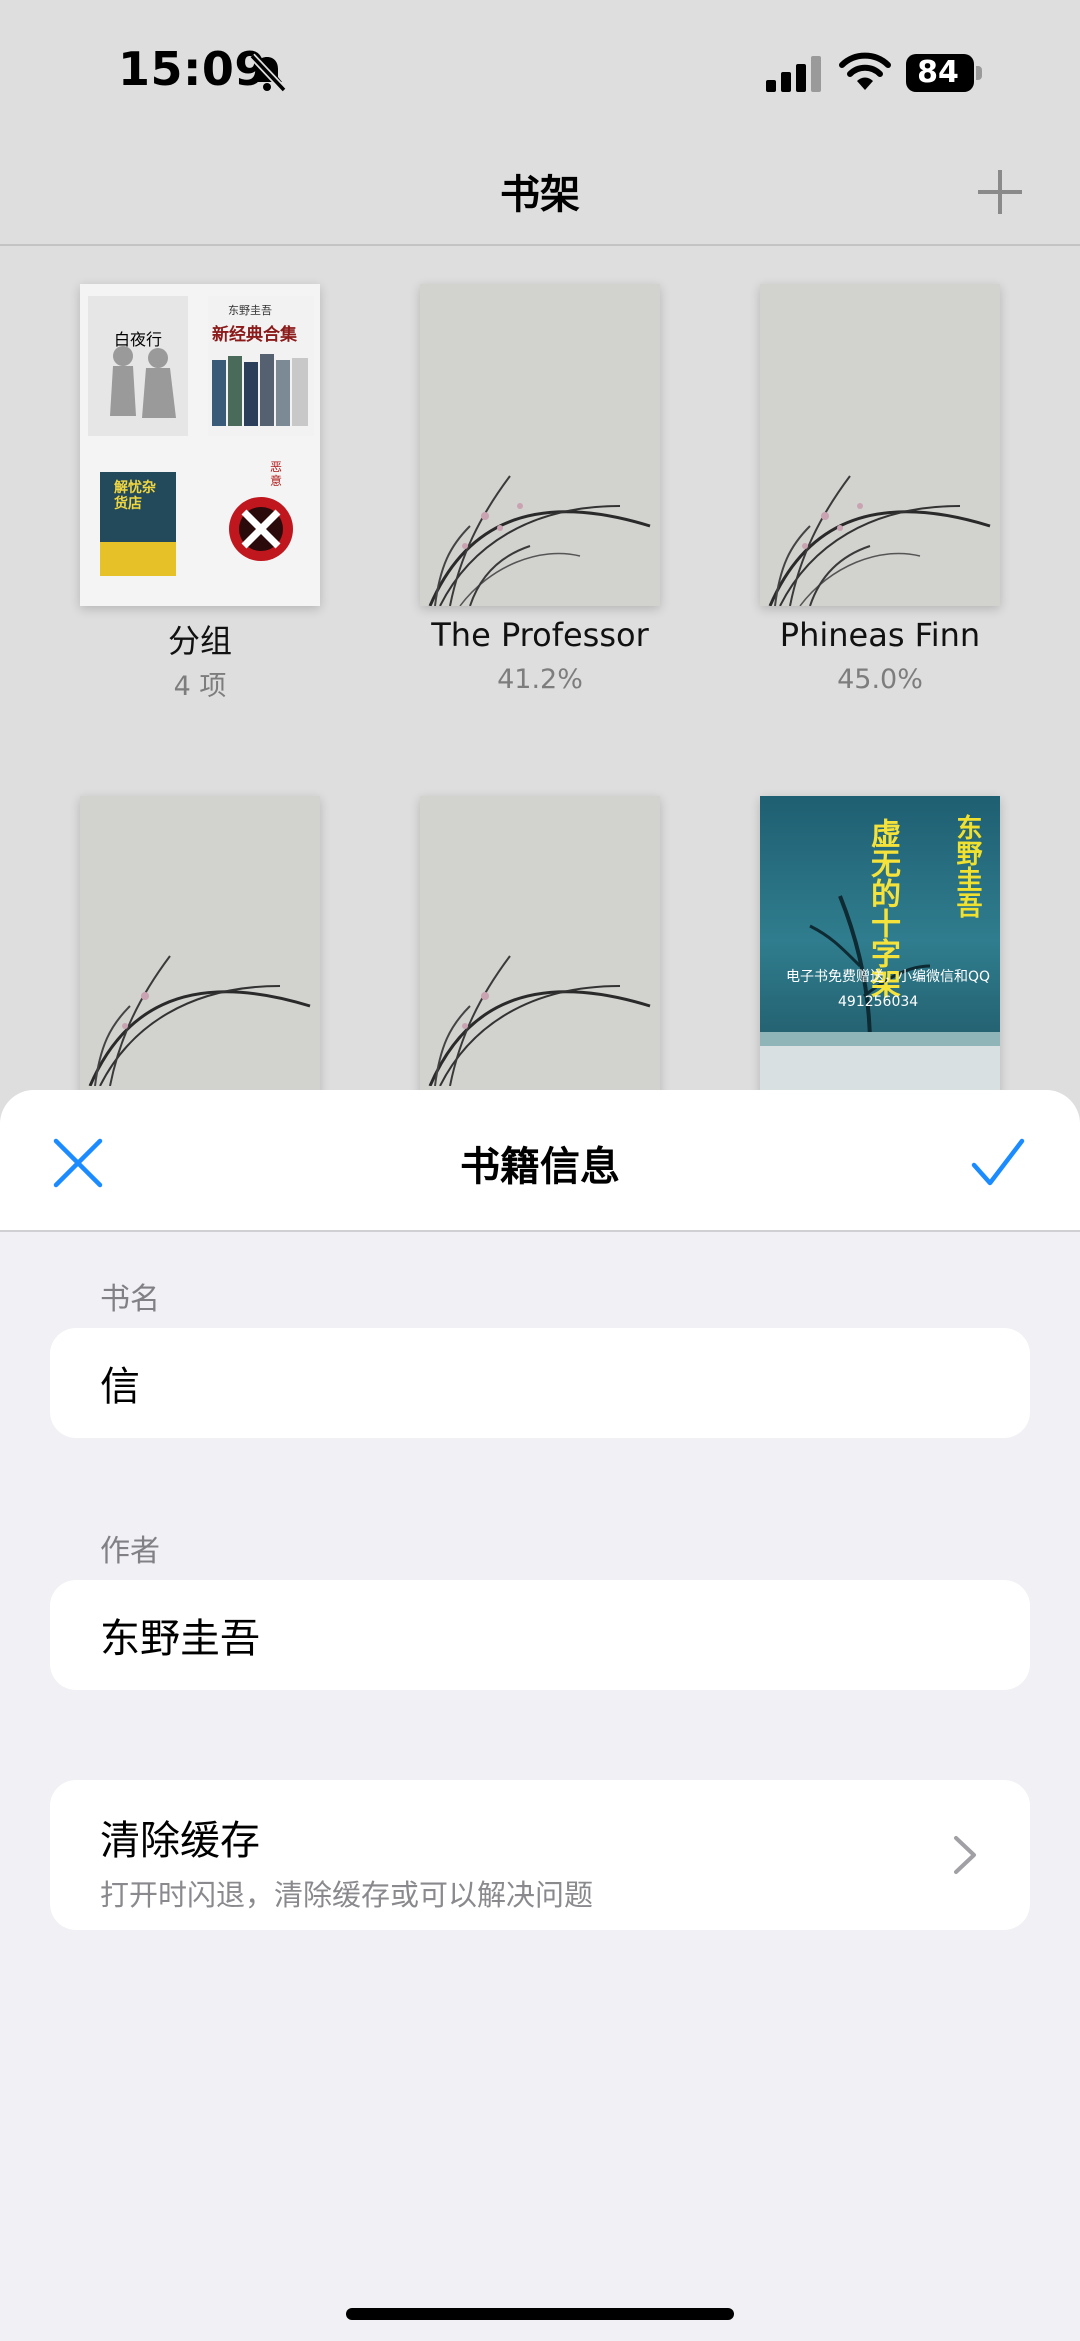  I want to click on group-book-4-title: 恶意, so click(276, 474).